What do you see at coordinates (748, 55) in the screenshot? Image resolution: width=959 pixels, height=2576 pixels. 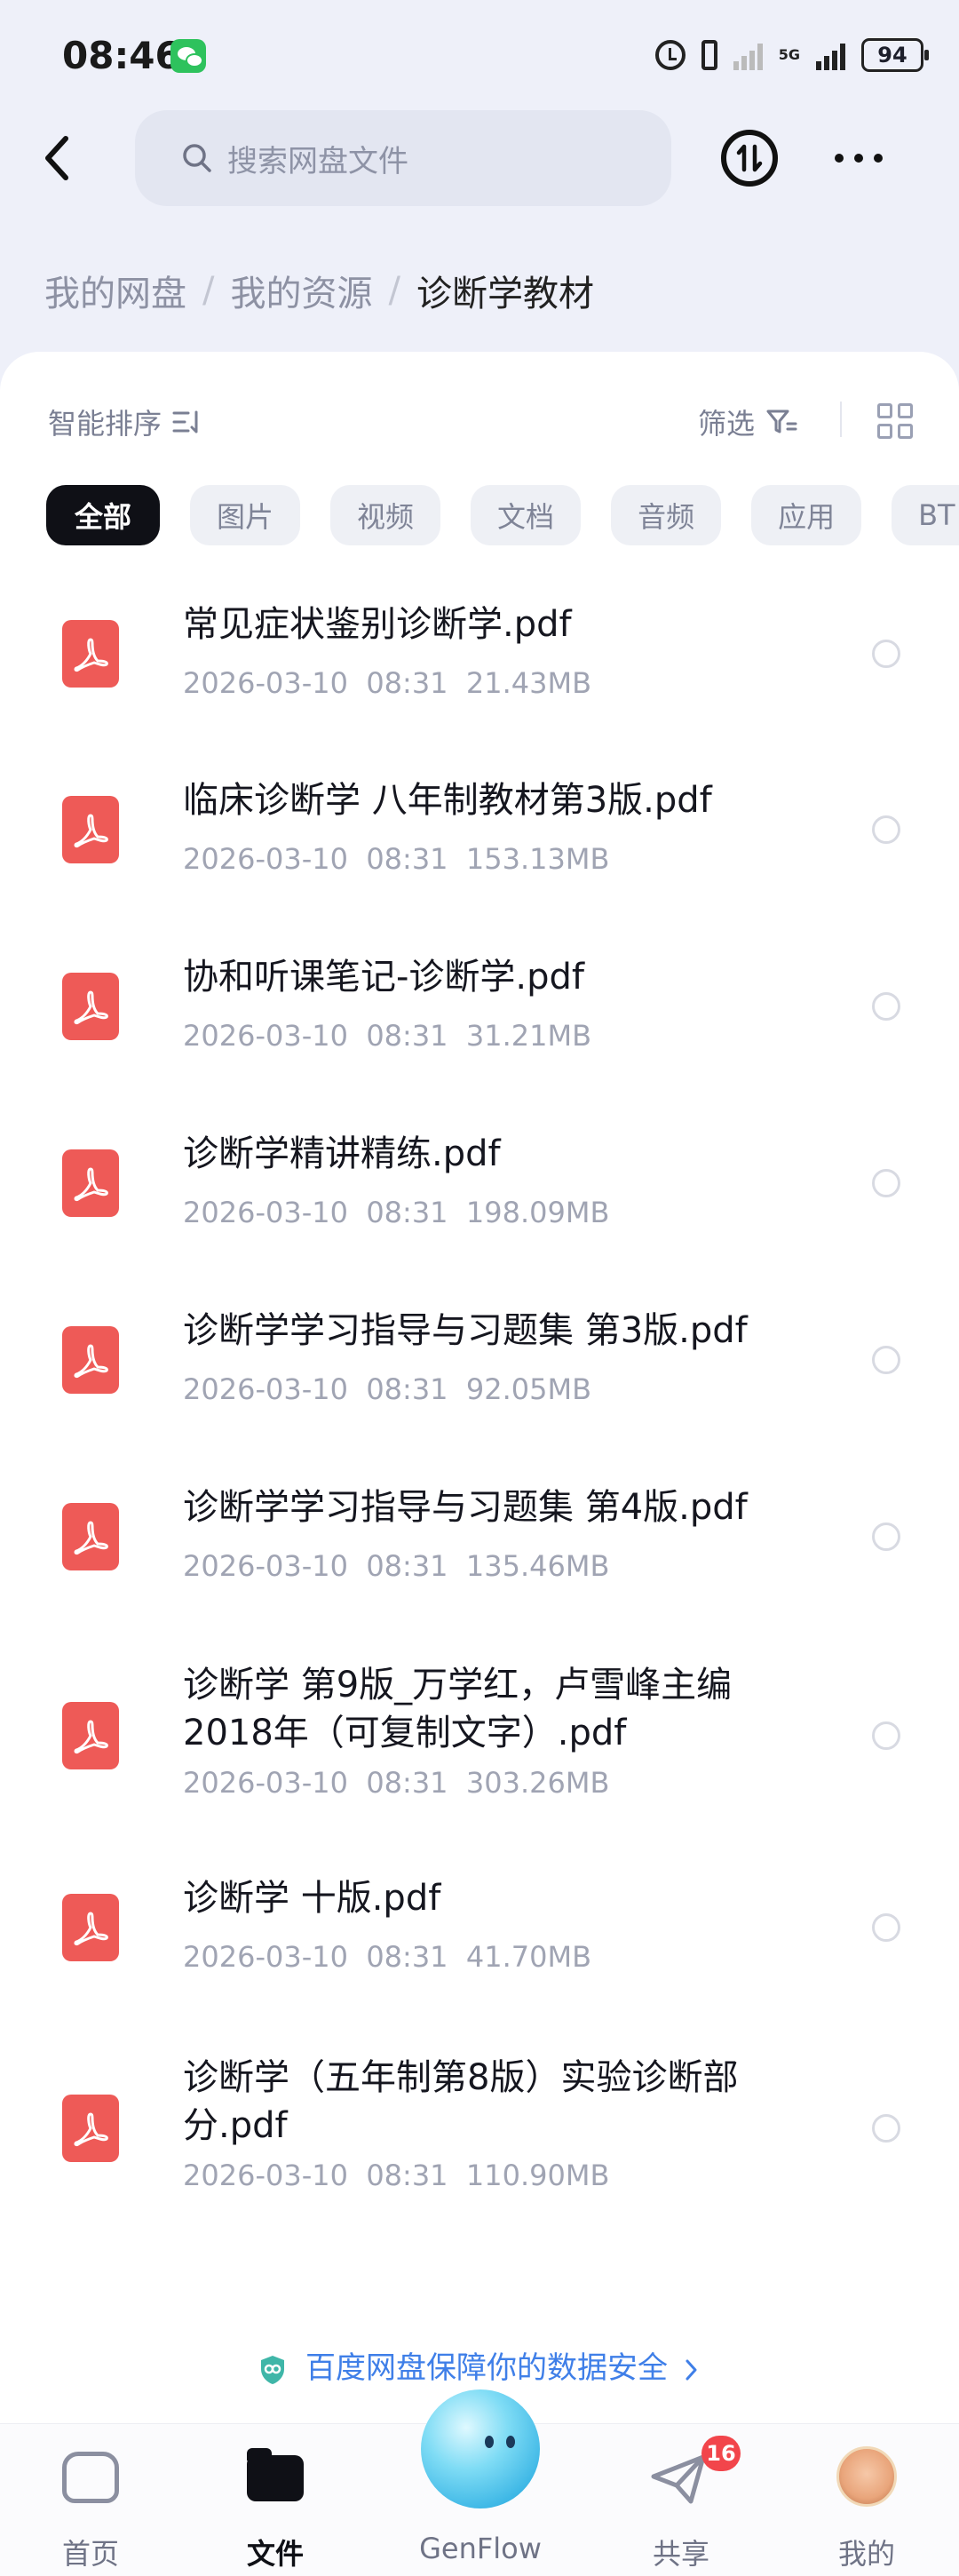 I see `signal-icon` at bounding box center [748, 55].